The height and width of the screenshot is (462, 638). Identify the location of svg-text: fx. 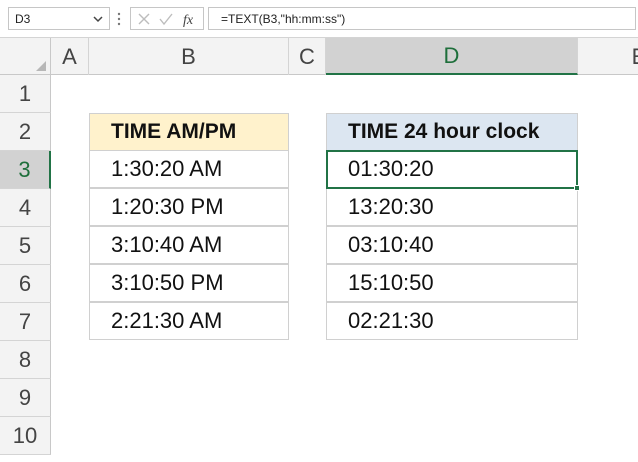
(188, 20).